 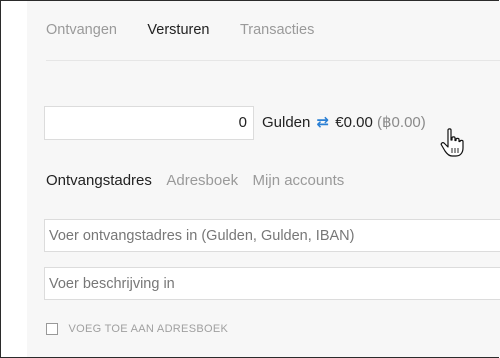 I want to click on add-to-addressbook-label: VOEG TOE AAN ADRESBOEK, so click(x=148, y=328).